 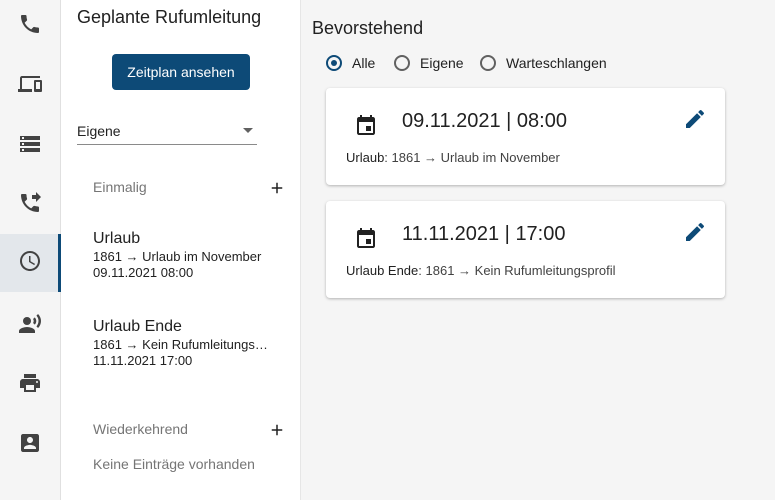 I want to click on card-profile-detail: : 1861 → Kein Rufumleitungsprofil, so click(x=517, y=270).